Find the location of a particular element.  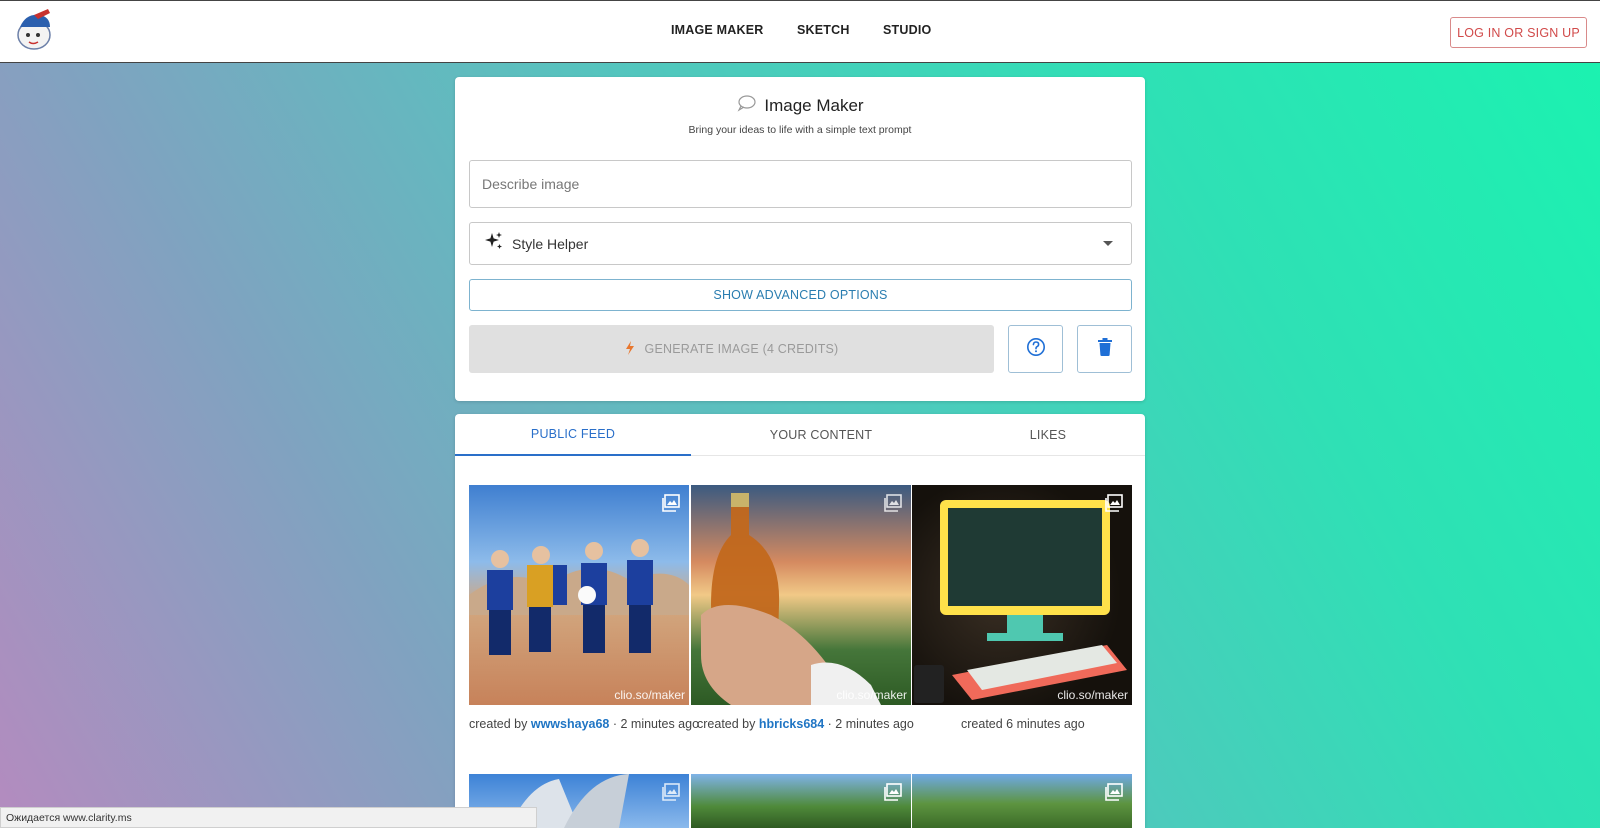

lightning-icon is located at coordinates (630, 349).